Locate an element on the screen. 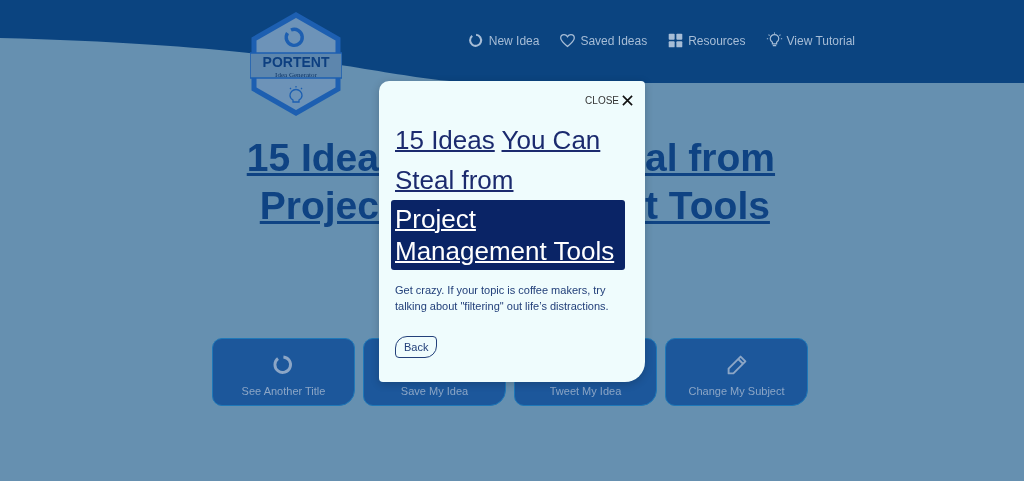  title-link: Project Management Tools is located at coordinates (508, 235).